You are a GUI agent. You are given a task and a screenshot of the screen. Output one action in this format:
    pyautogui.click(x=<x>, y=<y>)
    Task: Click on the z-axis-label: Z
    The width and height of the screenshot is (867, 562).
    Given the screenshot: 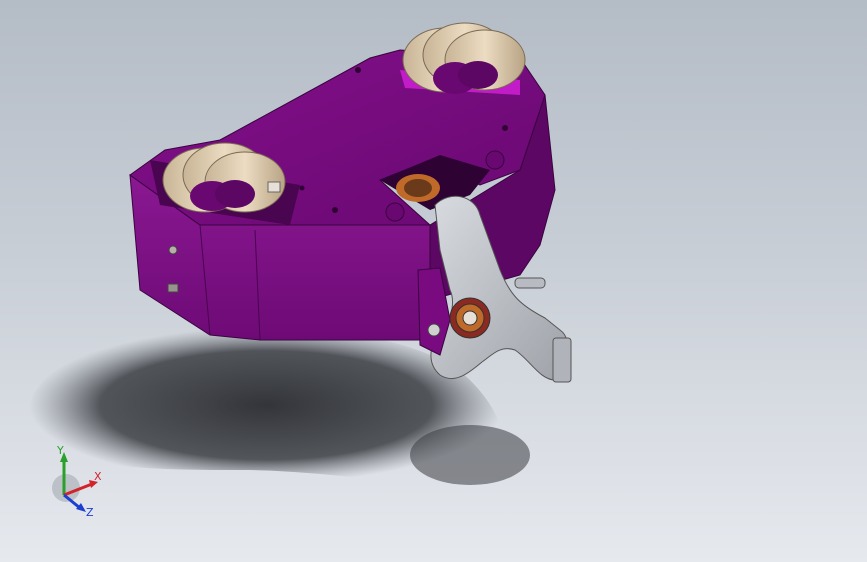 What is the action you would take?
    pyautogui.click(x=90, y=512)
    